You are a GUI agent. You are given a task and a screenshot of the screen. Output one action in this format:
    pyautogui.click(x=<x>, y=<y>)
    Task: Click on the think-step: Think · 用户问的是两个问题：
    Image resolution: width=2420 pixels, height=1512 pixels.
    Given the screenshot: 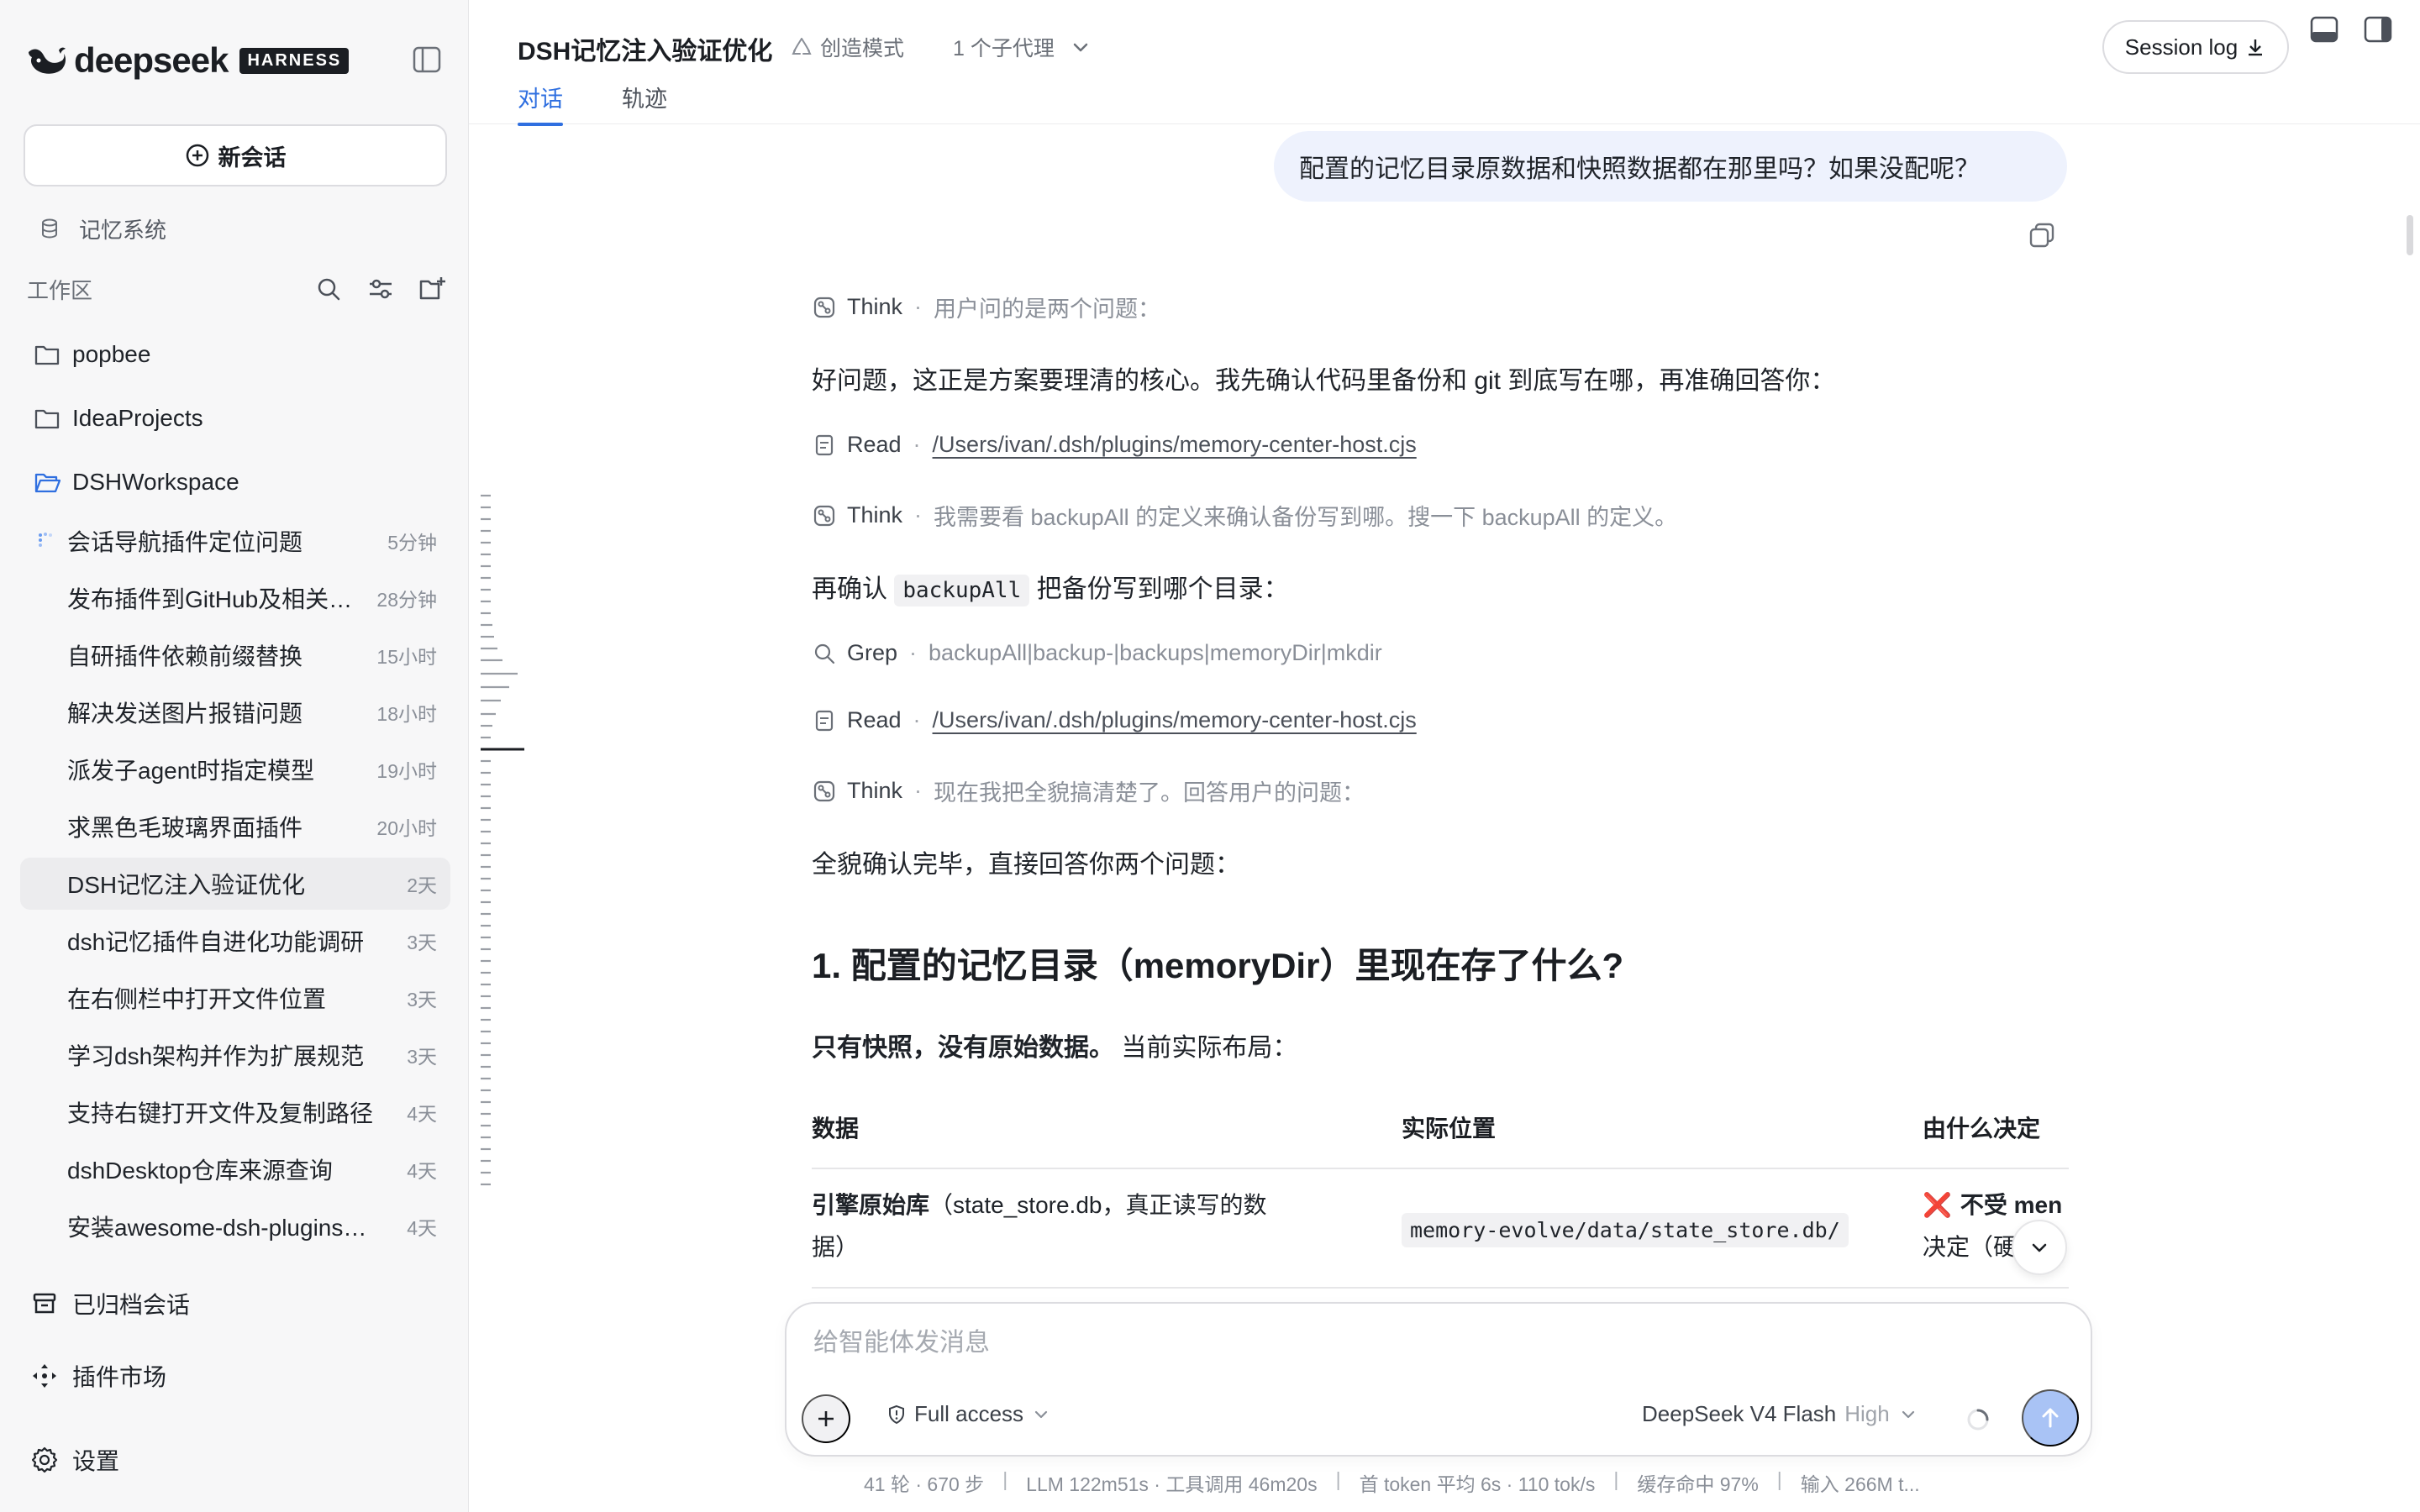 What is the action you would take?
    pyautogui.click(x=986, y=307)
    